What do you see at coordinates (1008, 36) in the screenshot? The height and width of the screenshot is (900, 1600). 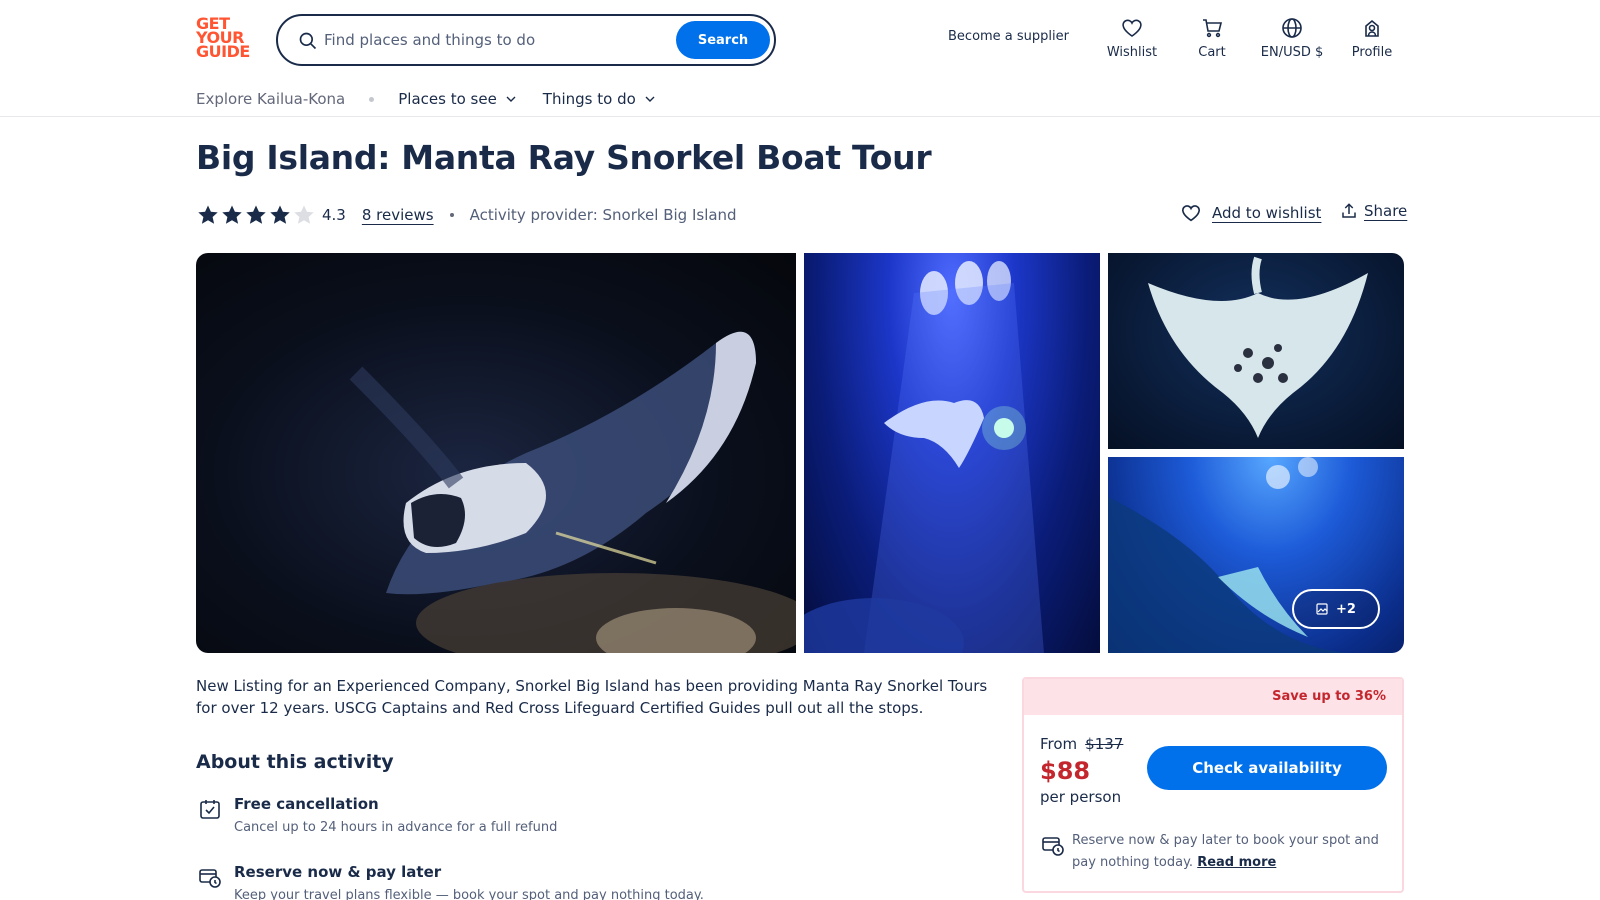 I see `become-supplier-link: Become a supplier` at bounding box center [1008, 36].